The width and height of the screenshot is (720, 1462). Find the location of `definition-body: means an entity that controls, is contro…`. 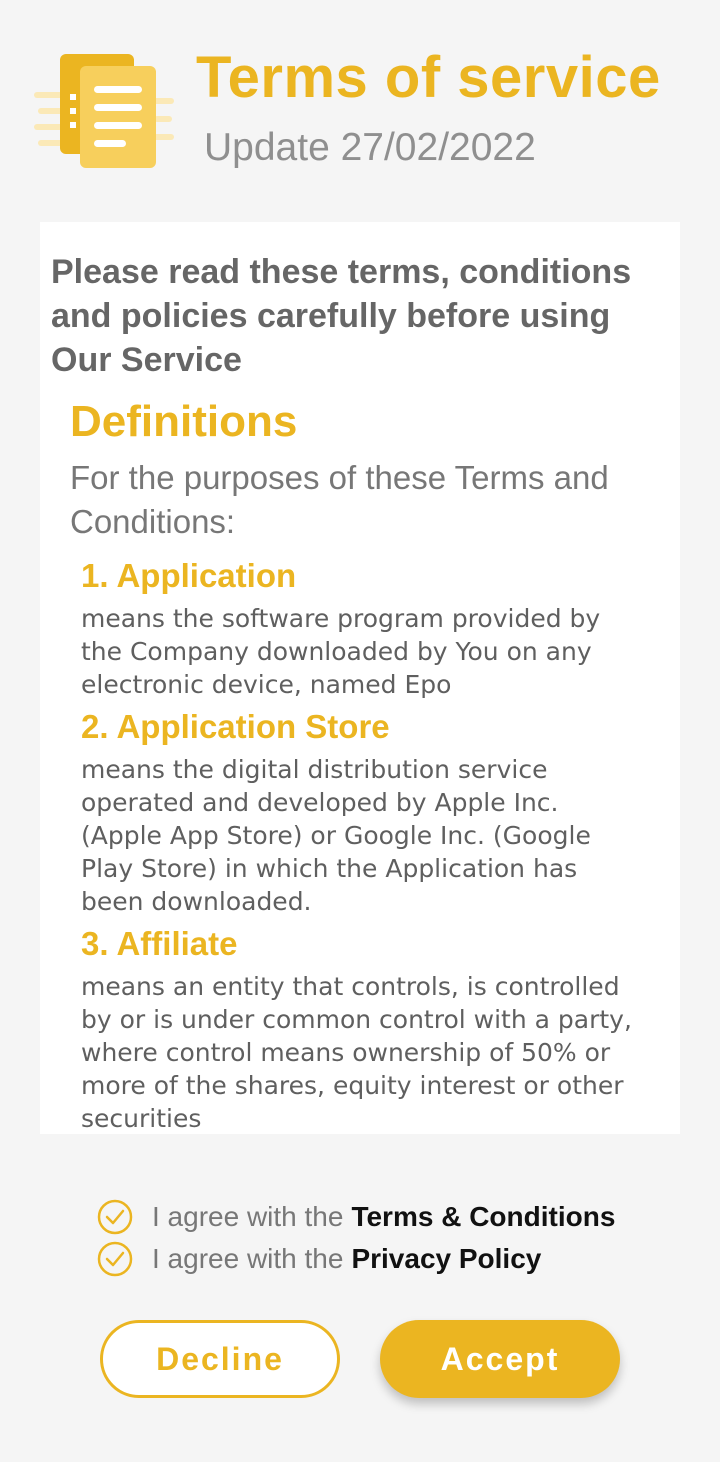

definition-body: means an entity that controls, is contro… is located at coordinates (356, 1052).